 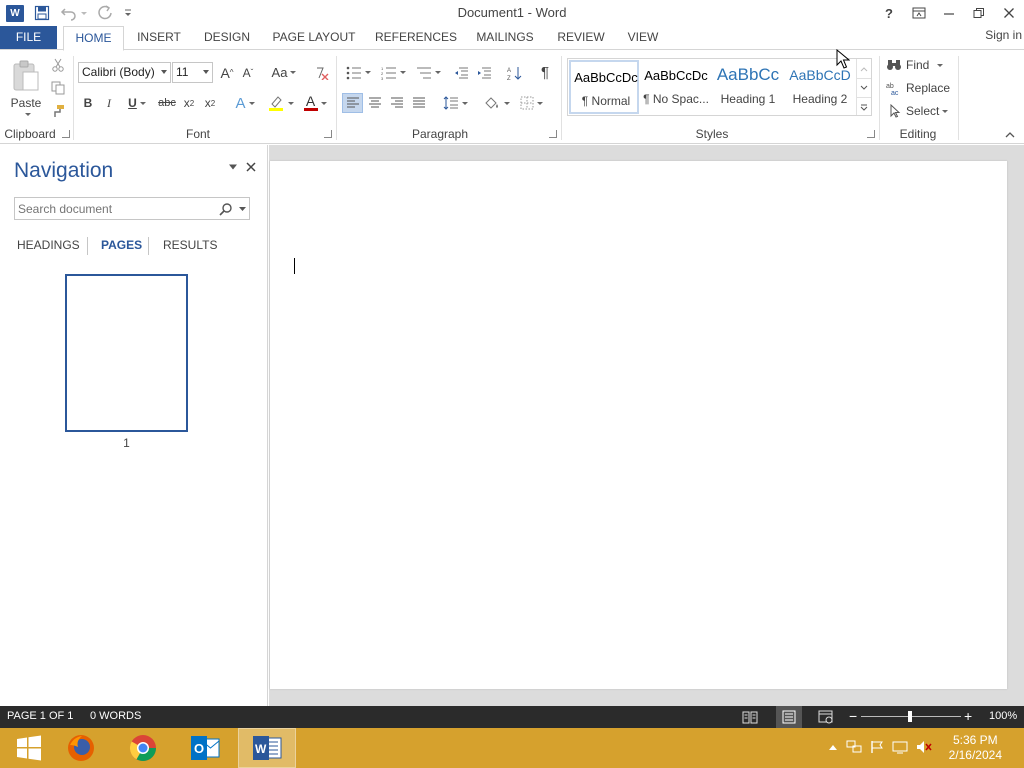 I want to click on superscript-button: x2, so click(x=210, y=103).